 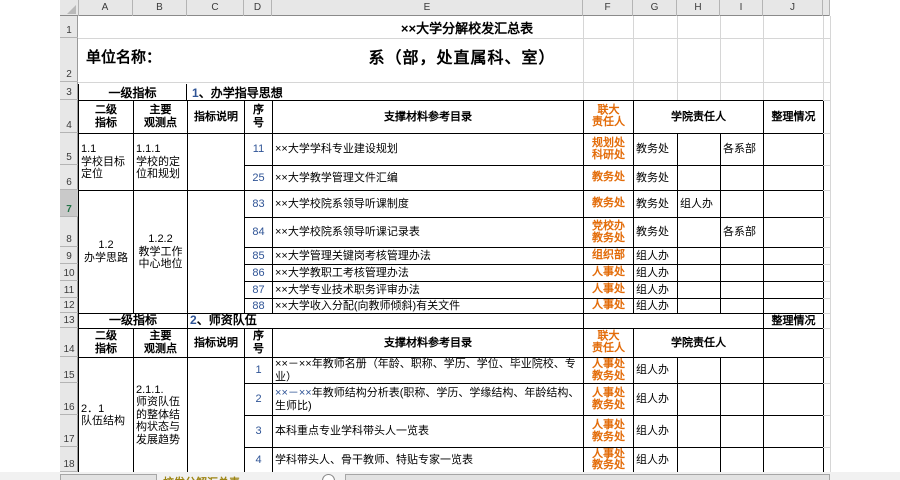 I want to click on empty-cell, so click(x=794, y=343).